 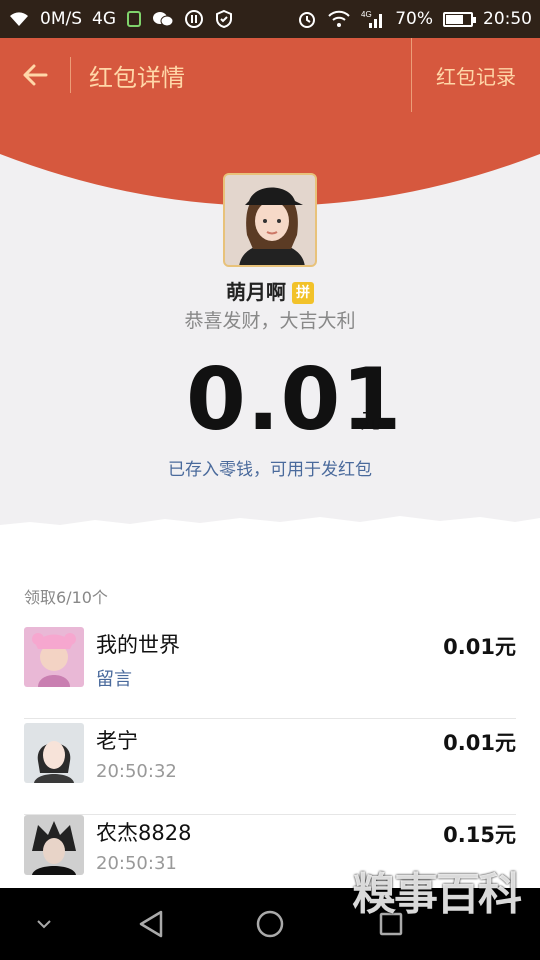 What do you see at coordinates (270, 321) in the screenshot?
I see `blessing-message: 恭喜发财，大吉大利` at bounding box center [270, 321].